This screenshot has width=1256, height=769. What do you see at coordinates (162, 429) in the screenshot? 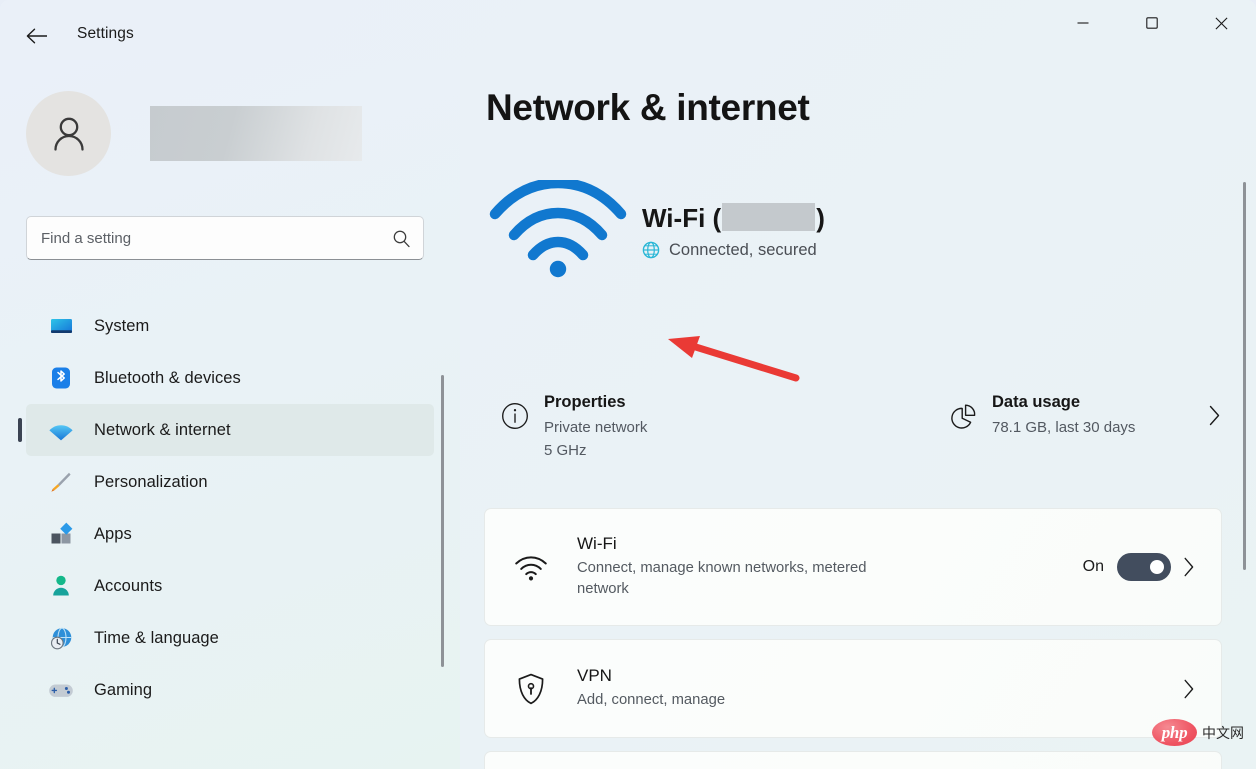
I see `sidebar-item-label: Network & internet` at bounding box center [162, 429].